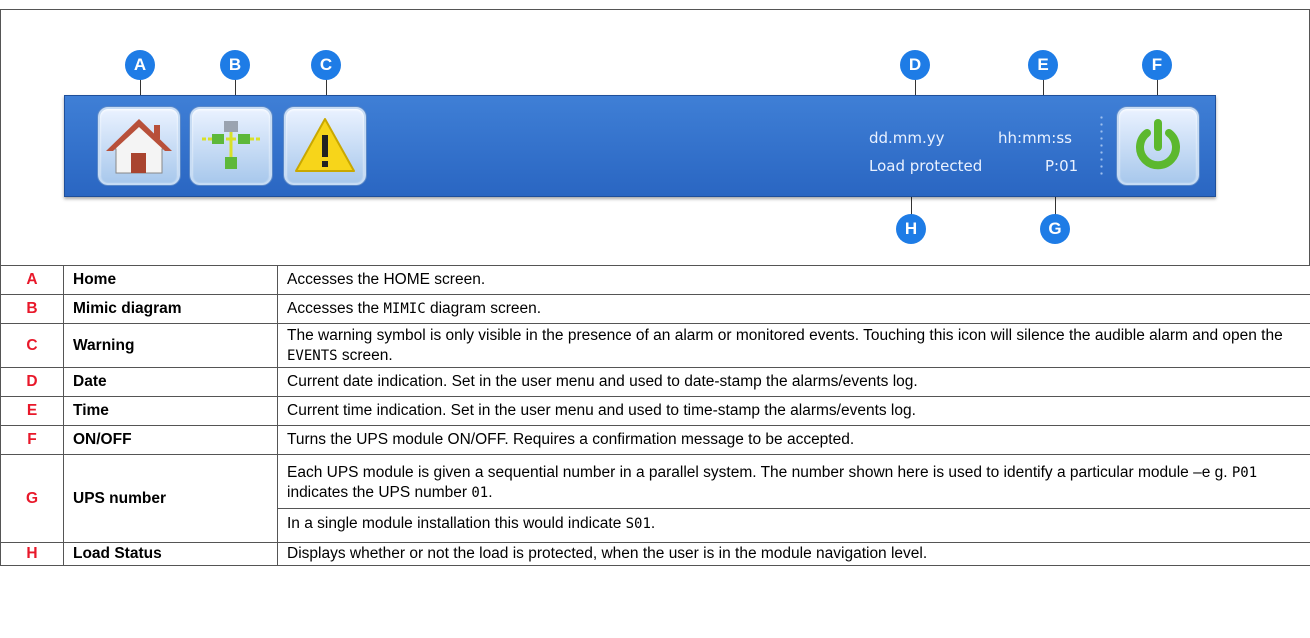 The width and height of the screenshot is (1310, 638). I want to click on legend-name: Warning, so click(170, 345).